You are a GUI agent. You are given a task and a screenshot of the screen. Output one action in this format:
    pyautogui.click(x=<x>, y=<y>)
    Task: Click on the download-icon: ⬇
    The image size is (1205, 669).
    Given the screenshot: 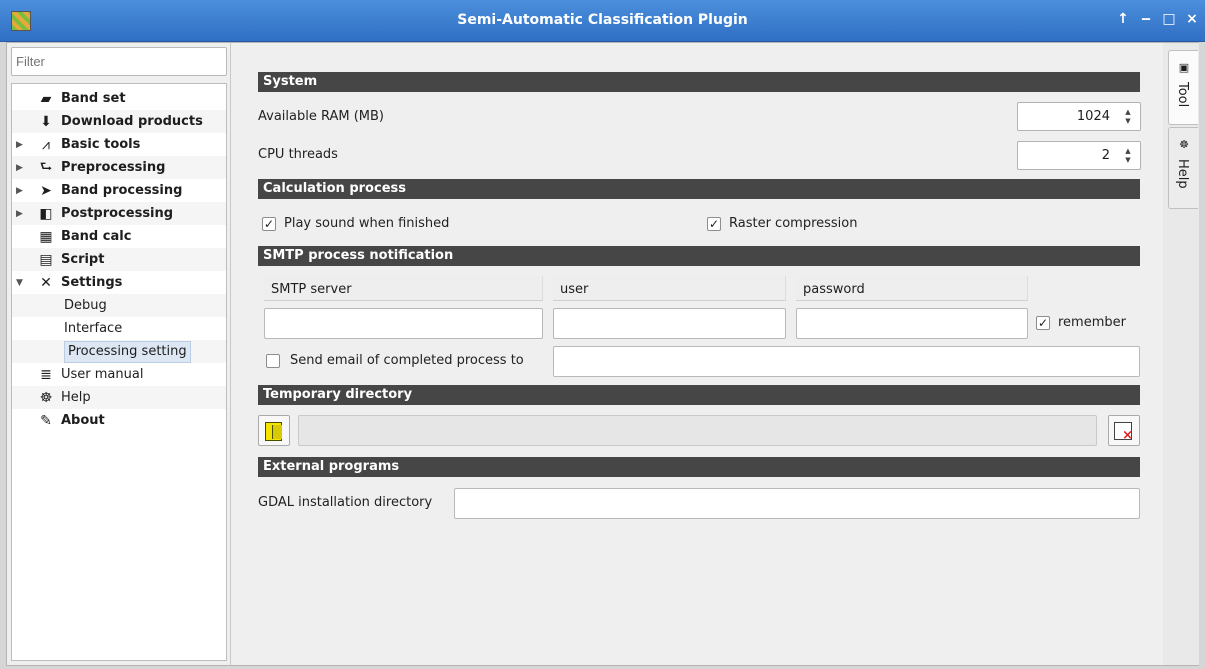 What is the action you would take?
    pyautogui.click(x=46, y=121)
    